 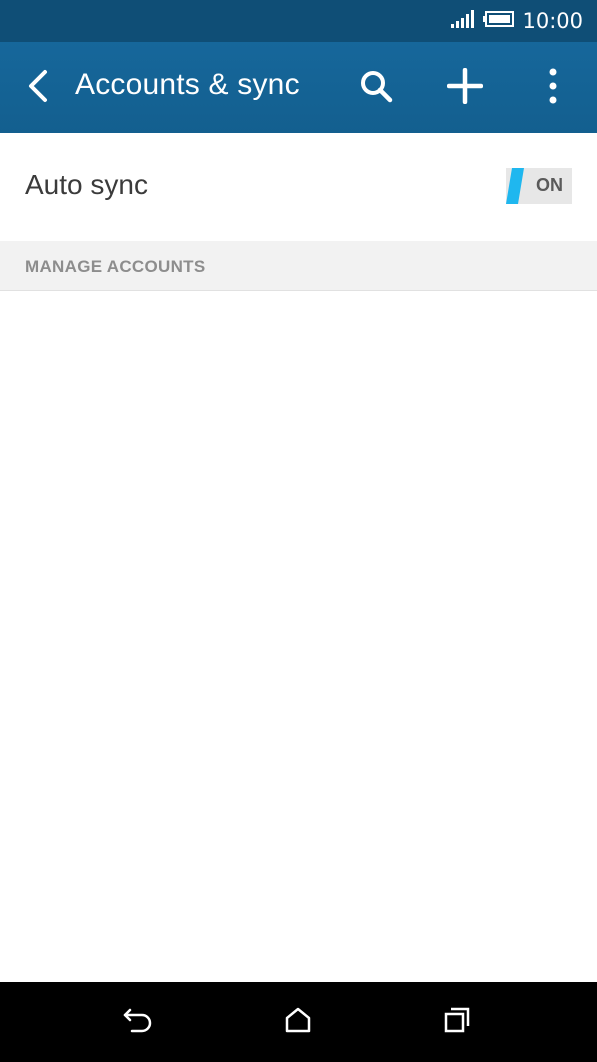 I want to click on add-account-button, so click(x=465, y=88).